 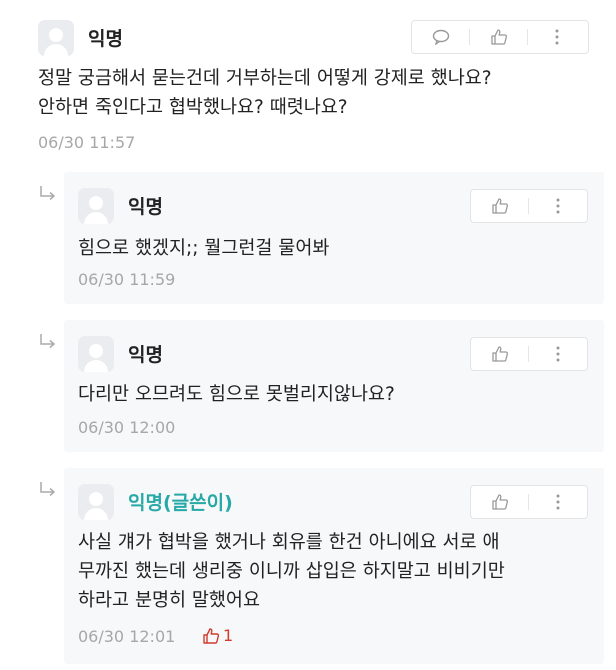 What do you see at coordinates (236, 394) in the screenshot?
I see `reply-text-line: 다리만 오므려도 힘으로 못벌리지않나요?` at bounding box center [236, 394].